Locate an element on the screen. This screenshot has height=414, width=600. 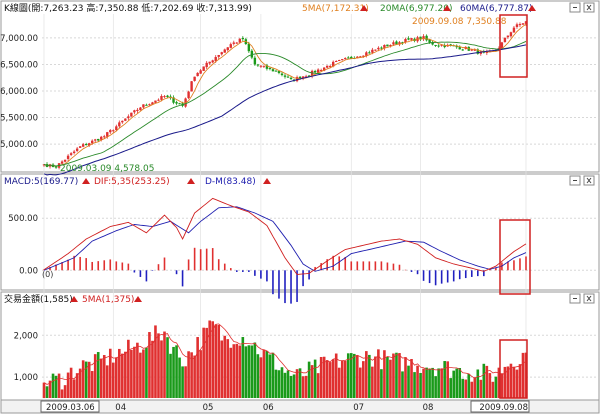
volume-y-tick: 1,000 is located at coordinates (26, 378).